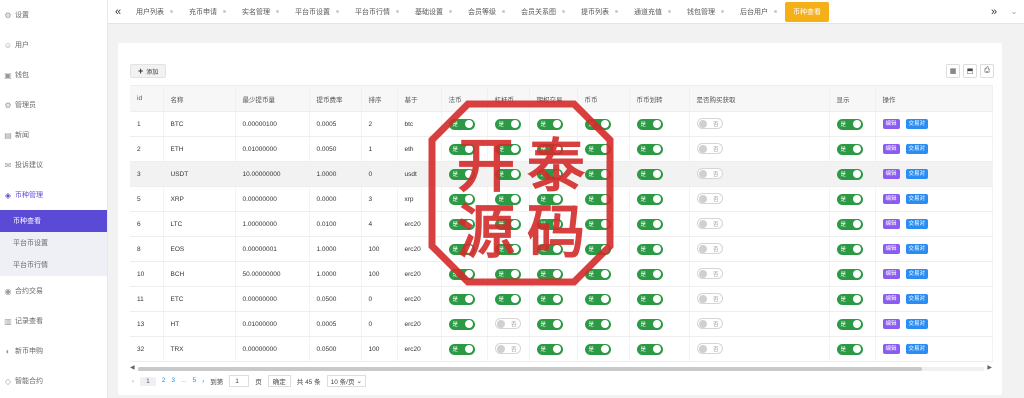 Image resolution: width=1024 pixels, height=398 pixels. What do you see at coordinates (53, 15) in the screenshot?
I see `sidebar-item-m0: ⚙ 设置` at bounding box center [53, 15].